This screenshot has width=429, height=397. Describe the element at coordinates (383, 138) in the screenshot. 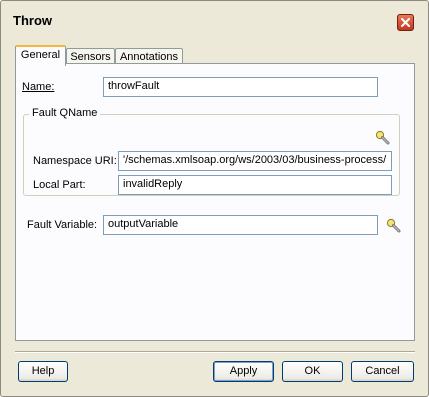

I see `namespace-browse-icon` at that location.